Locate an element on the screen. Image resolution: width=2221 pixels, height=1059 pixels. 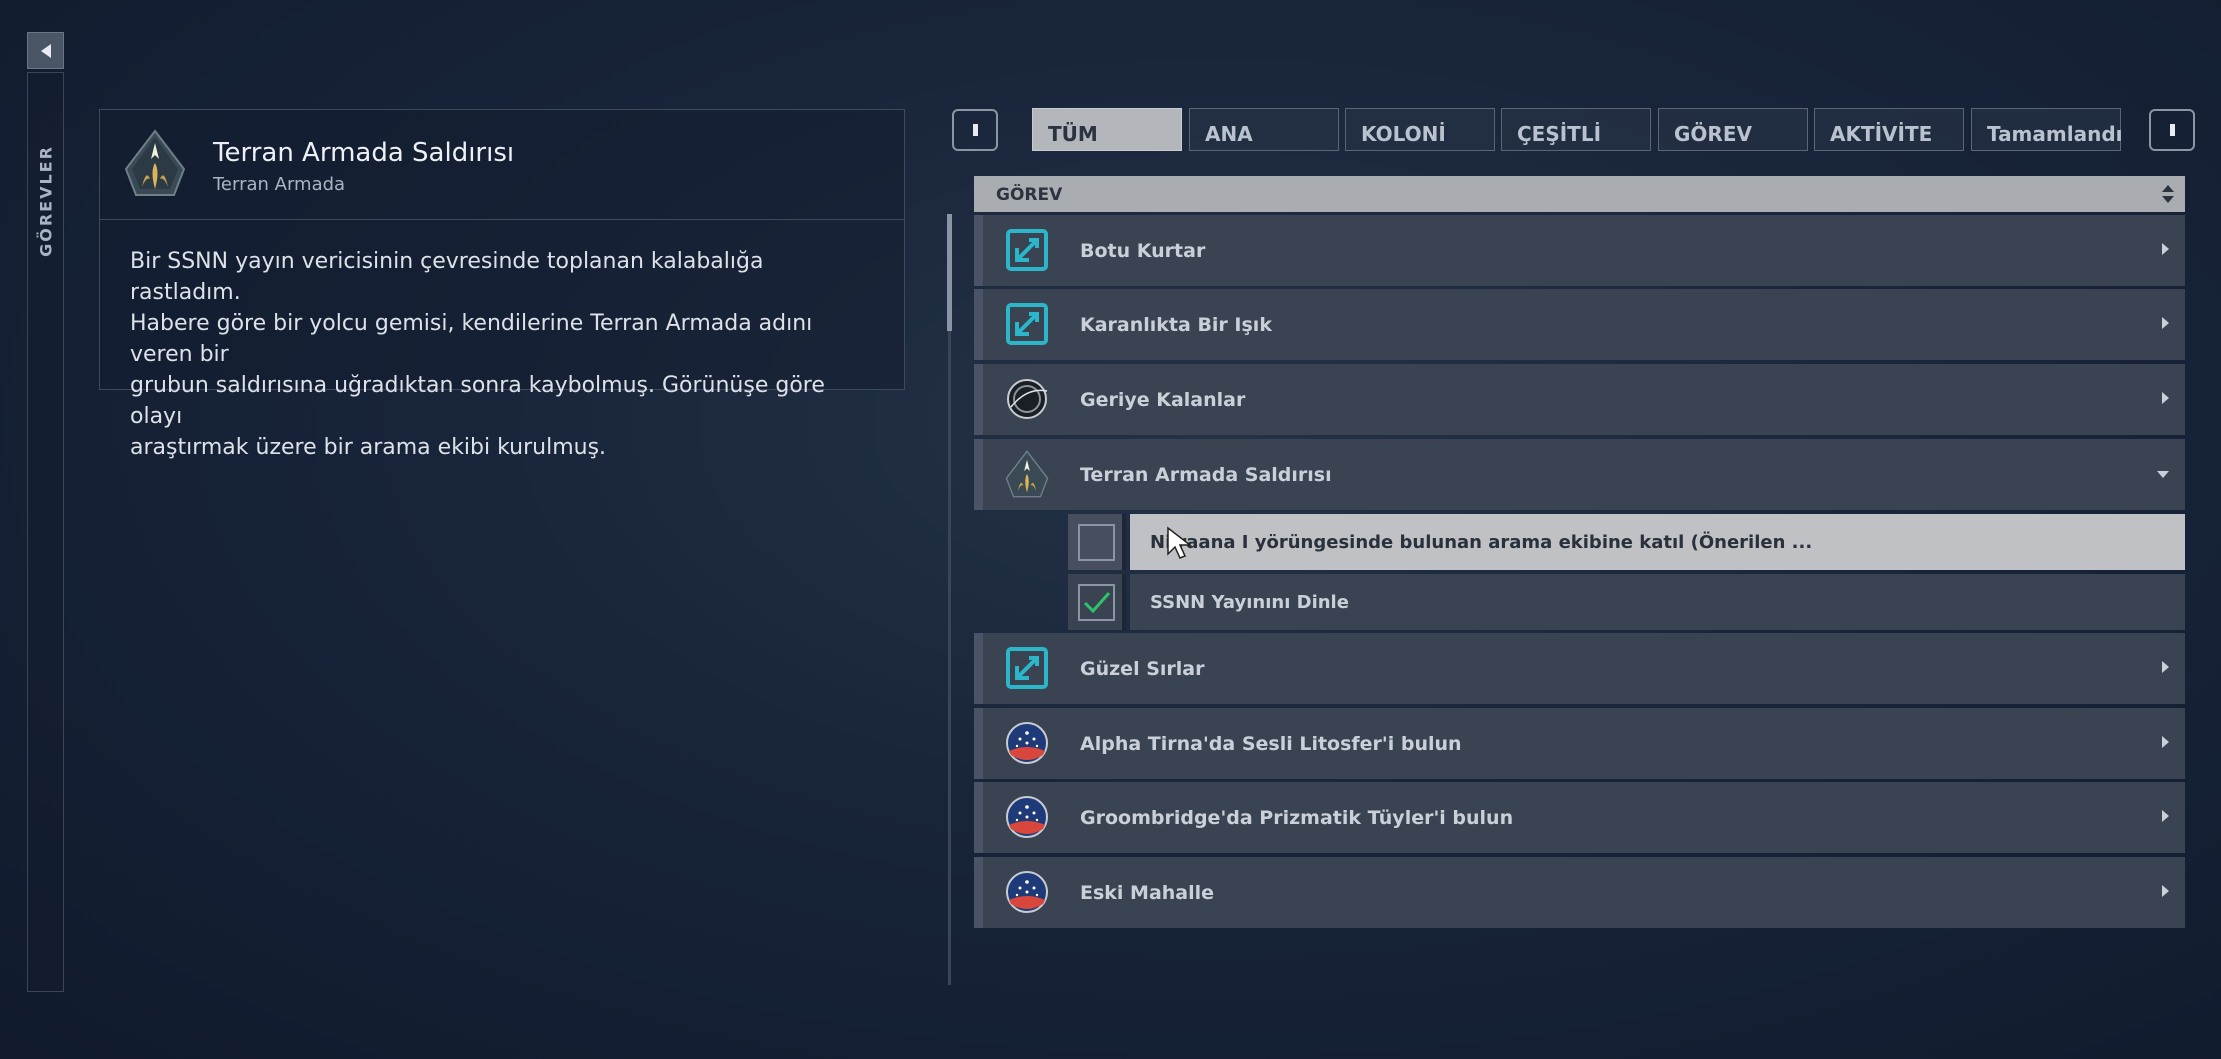
checkmark-icon is located at coordinates (1097, 603).